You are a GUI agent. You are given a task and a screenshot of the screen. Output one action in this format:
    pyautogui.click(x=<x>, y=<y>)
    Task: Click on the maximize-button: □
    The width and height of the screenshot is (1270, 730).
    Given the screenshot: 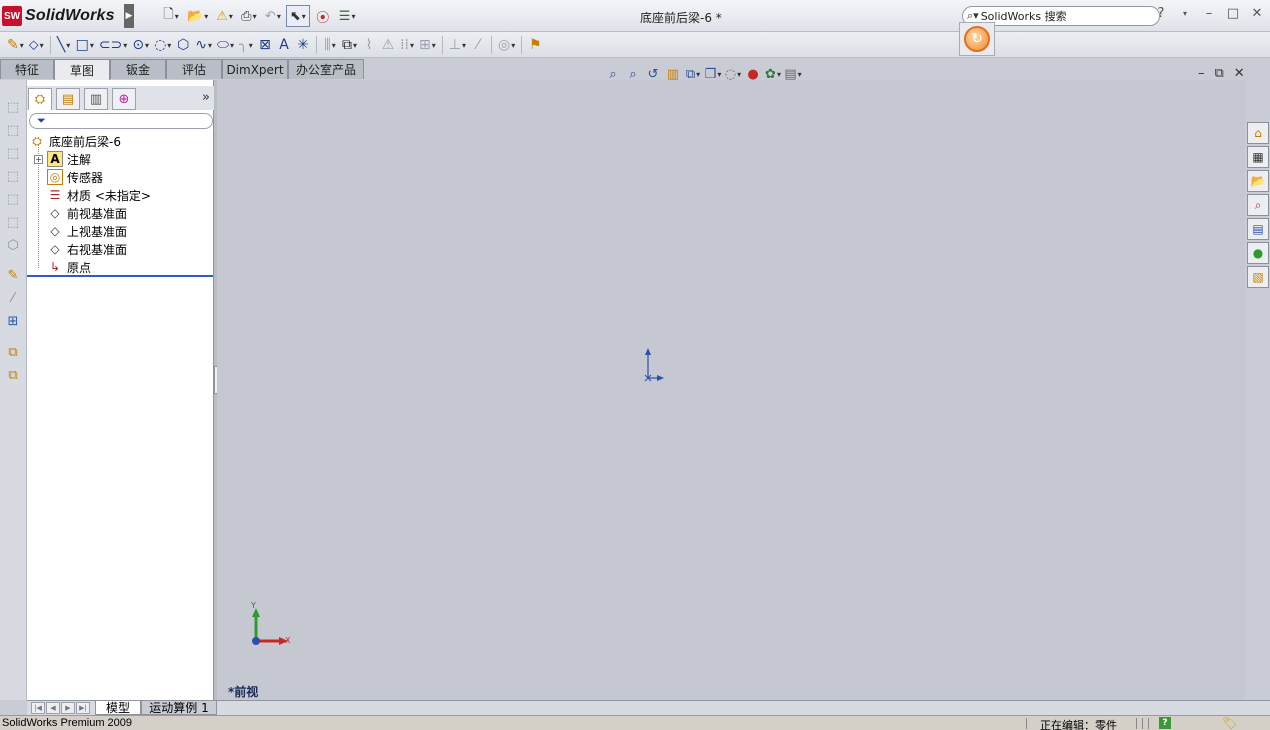 What is the action you would take?
    pyautogui.click(x=1233, y=13)
    